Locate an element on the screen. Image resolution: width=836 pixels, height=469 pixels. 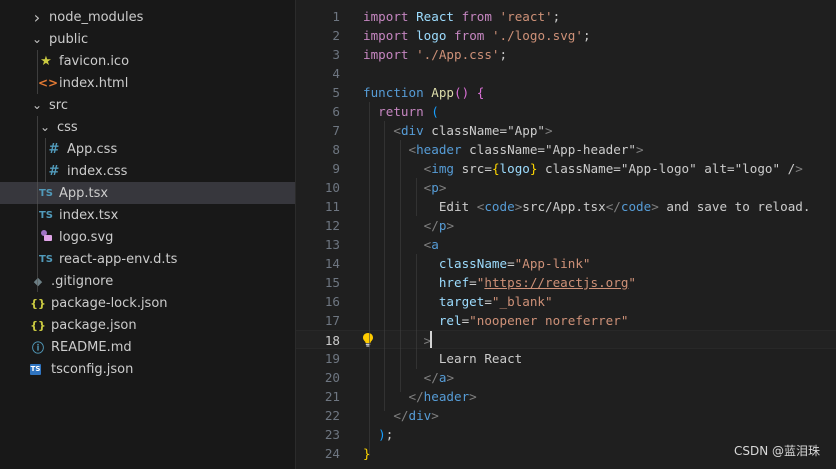
code-text: import logo from './logo.svg'; is located at coordinates (477, 35).